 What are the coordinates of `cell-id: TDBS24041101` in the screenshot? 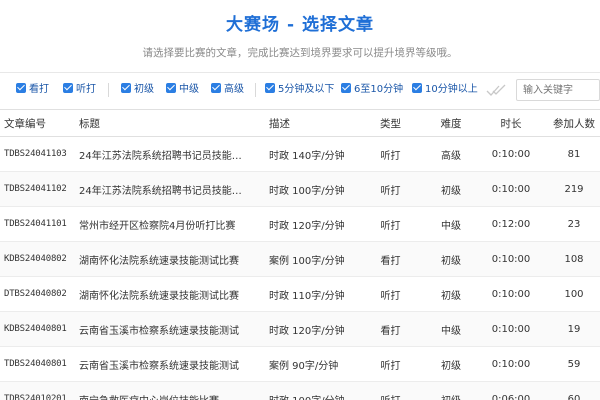 It's located at (37, 224).